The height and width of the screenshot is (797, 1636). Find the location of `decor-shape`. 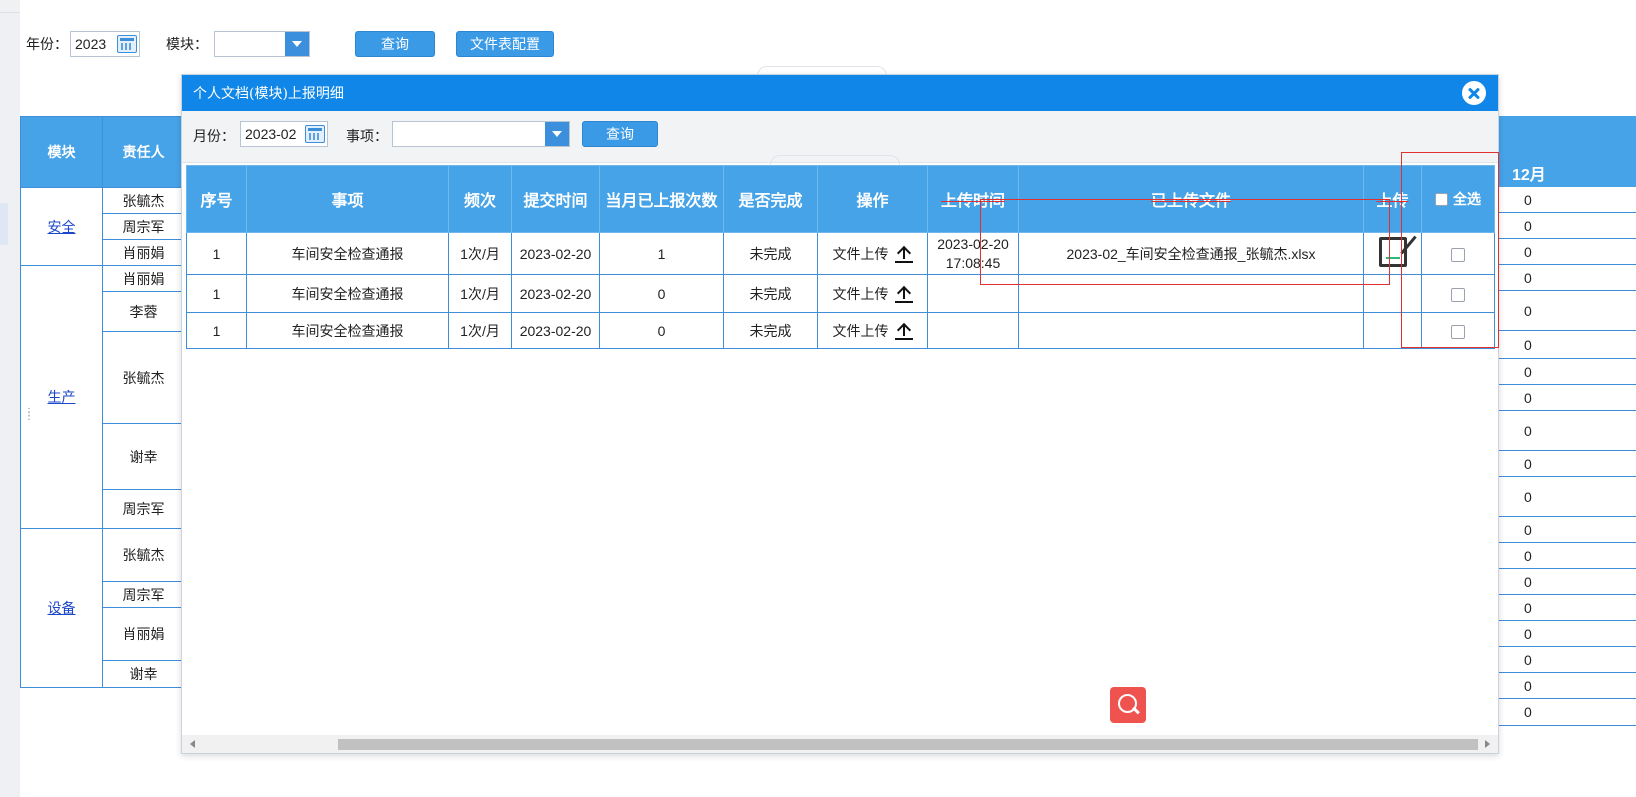

decor-shape is located at coordinates (835, 160).